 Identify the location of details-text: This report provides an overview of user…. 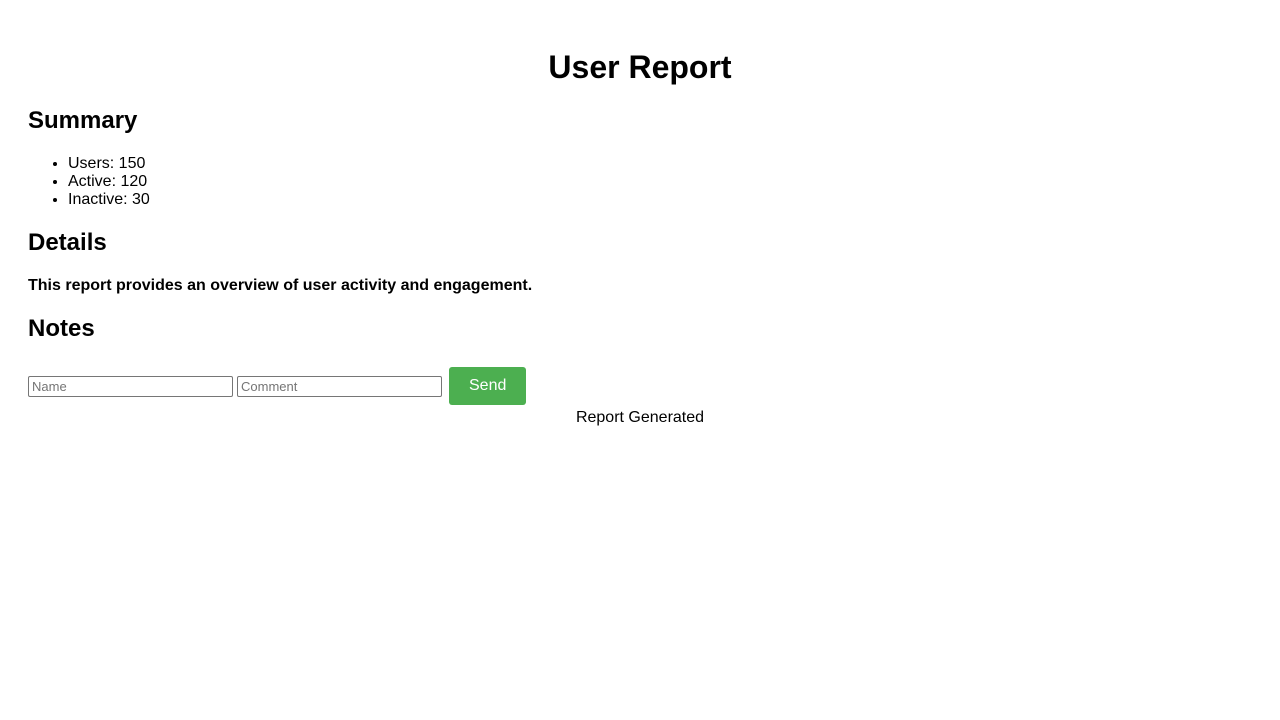
(280, 285).